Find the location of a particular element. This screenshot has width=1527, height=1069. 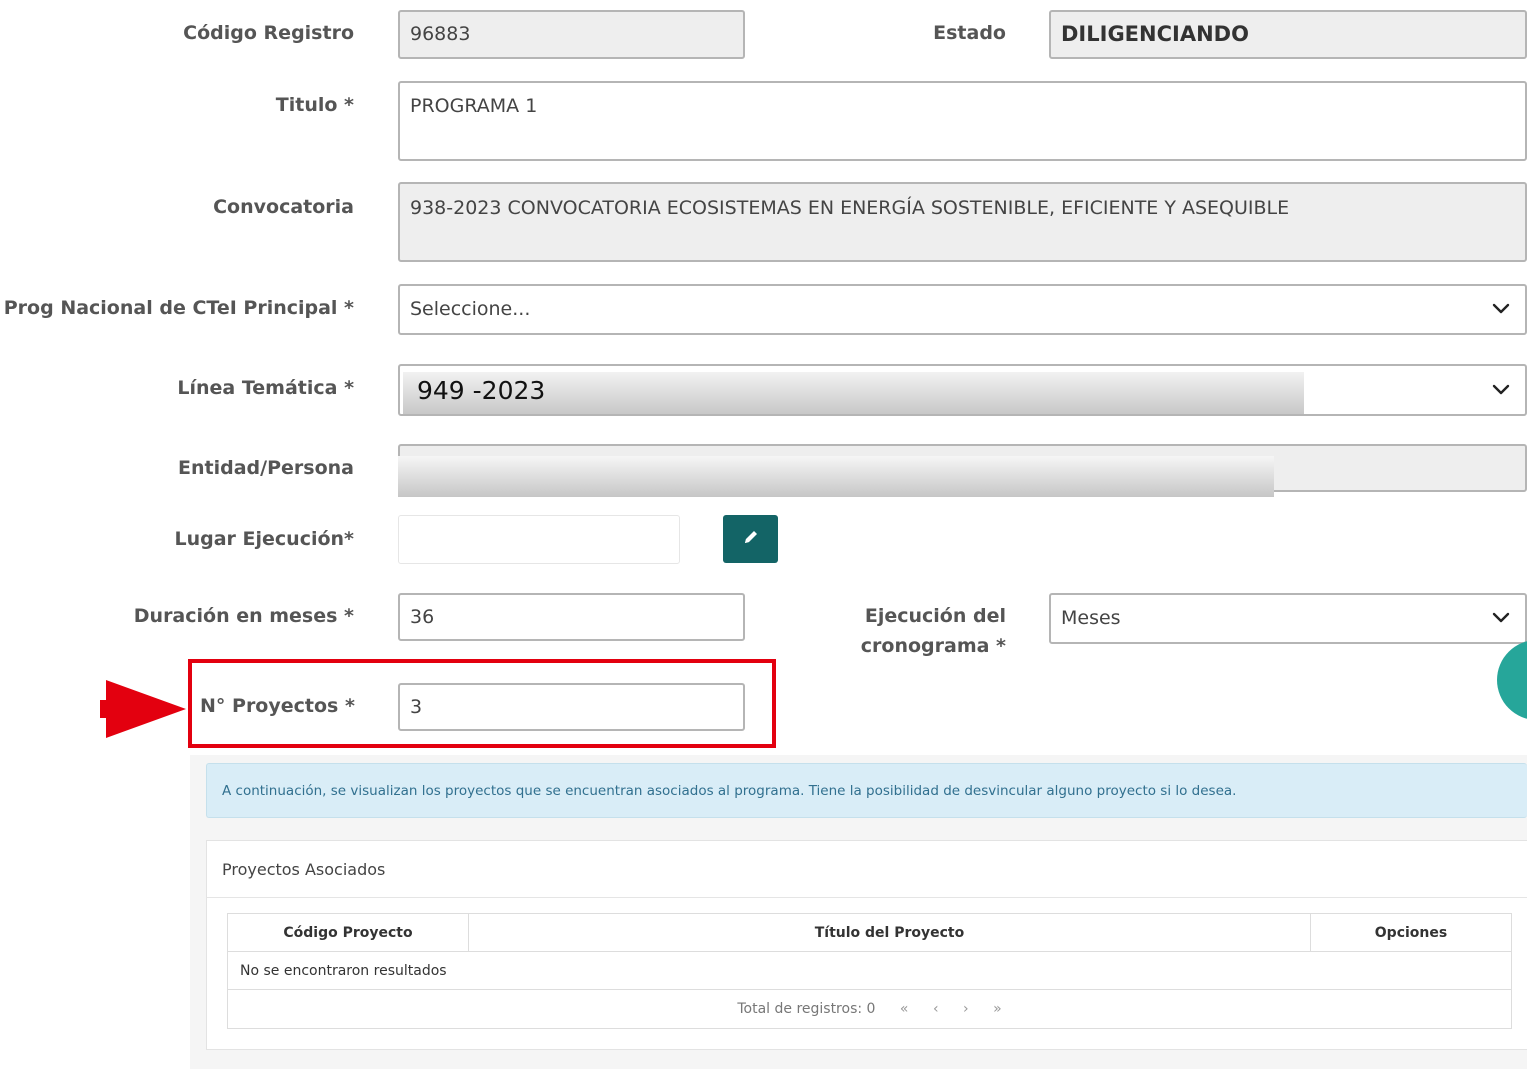

linea-tematica-value: 949 -2023 is located at coordinates (481, 390).